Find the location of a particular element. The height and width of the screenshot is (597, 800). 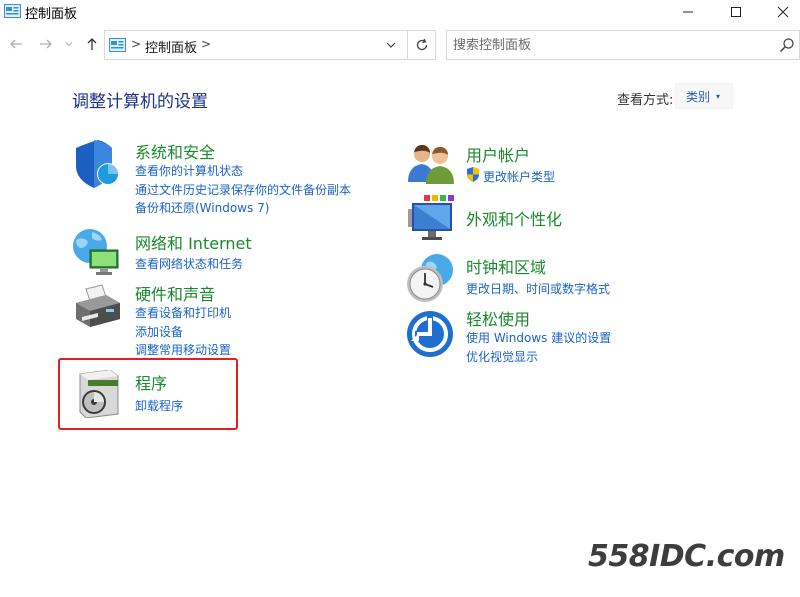

search-input is located at coordinates (613, 45).